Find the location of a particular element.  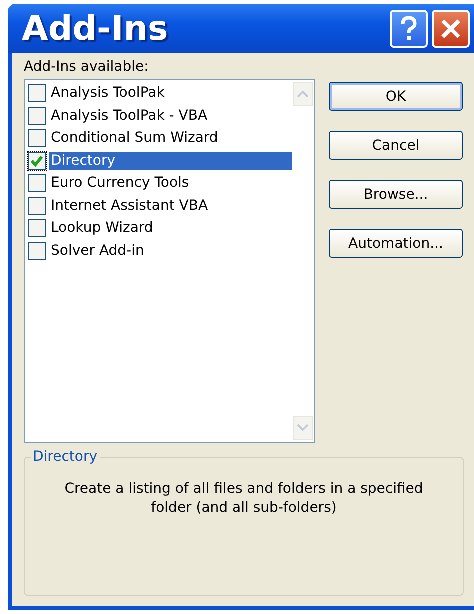

list-item: Analysis ToolPak - VBA is located at coordinates (170, 115).